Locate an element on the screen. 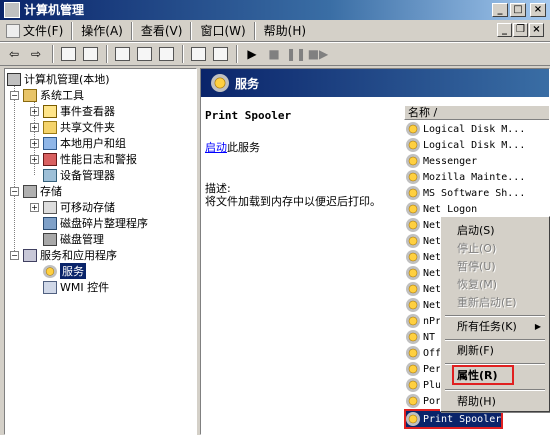 The height and width of the screenshot is (435, 550). pause-service-button: ❚❚ is located at coordinates (296, 54).